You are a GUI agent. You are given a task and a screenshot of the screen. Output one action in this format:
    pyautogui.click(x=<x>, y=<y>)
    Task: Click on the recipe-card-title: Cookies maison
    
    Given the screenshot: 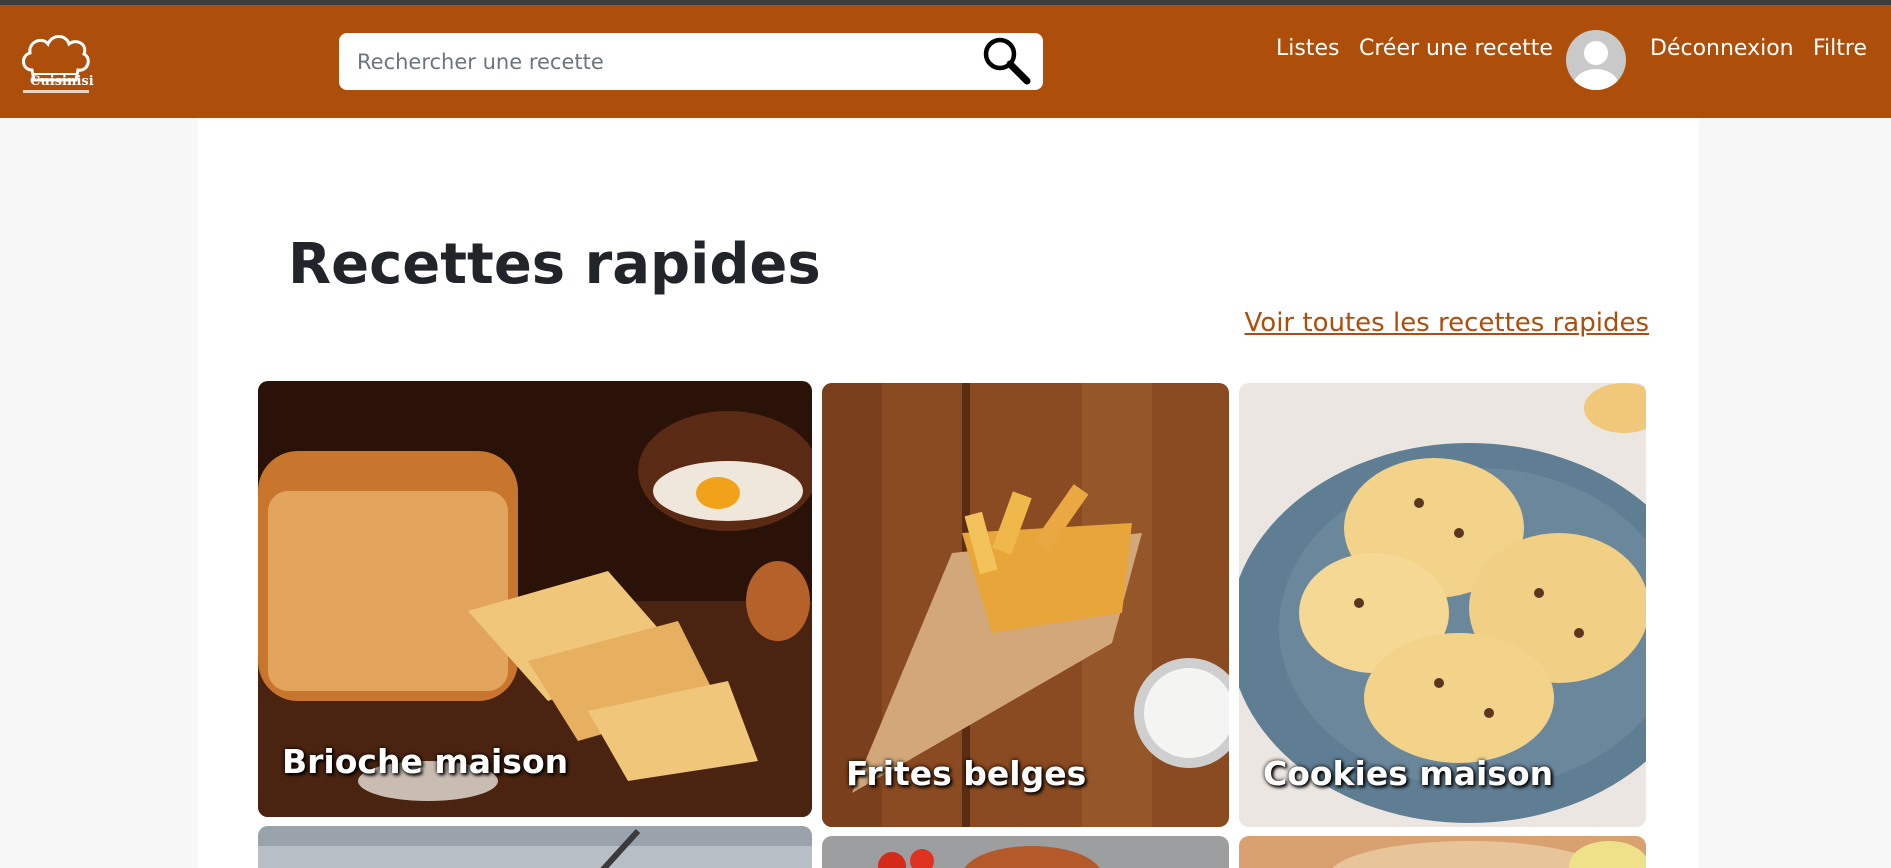 What is the action you would take?
    pyautogui.click(x=1408, y=773)
    